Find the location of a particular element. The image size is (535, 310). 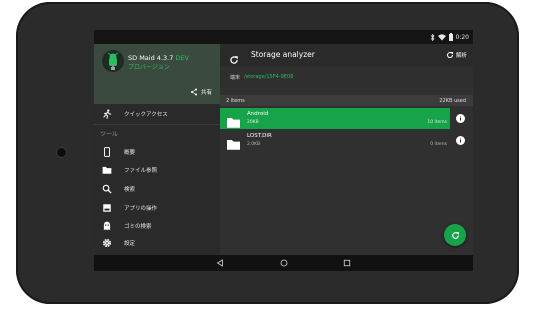

system-nav-bar is located at coordinates (283, 263).